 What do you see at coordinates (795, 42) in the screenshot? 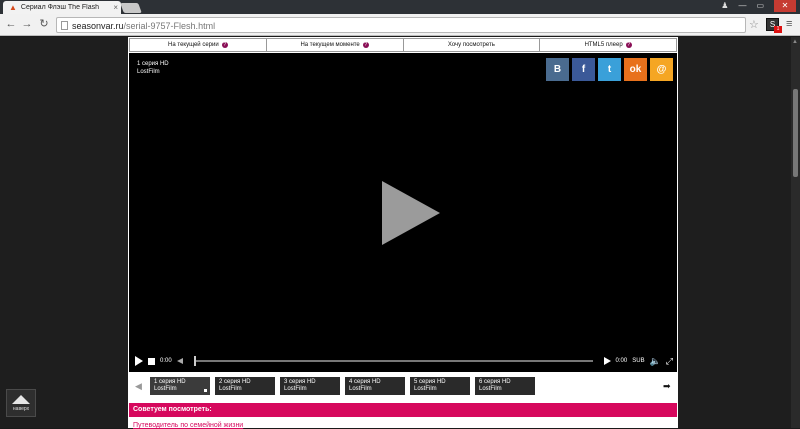
I see `scroll-up-icon: ▲` at bounding box center [795, 42].